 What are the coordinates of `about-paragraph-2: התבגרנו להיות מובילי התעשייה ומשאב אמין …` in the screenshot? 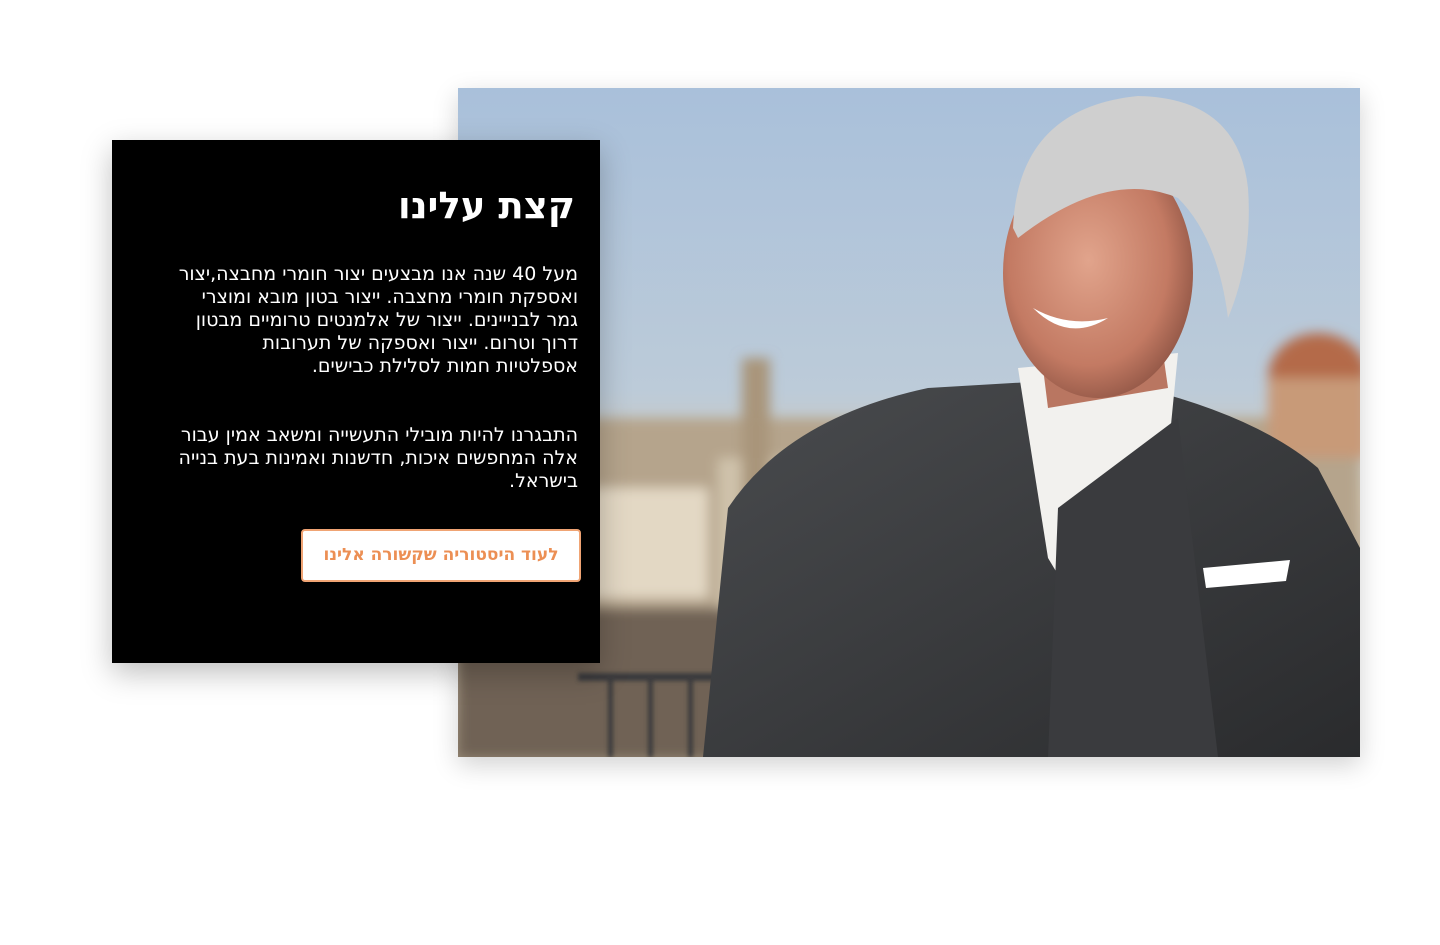 It's located at (378, 458).